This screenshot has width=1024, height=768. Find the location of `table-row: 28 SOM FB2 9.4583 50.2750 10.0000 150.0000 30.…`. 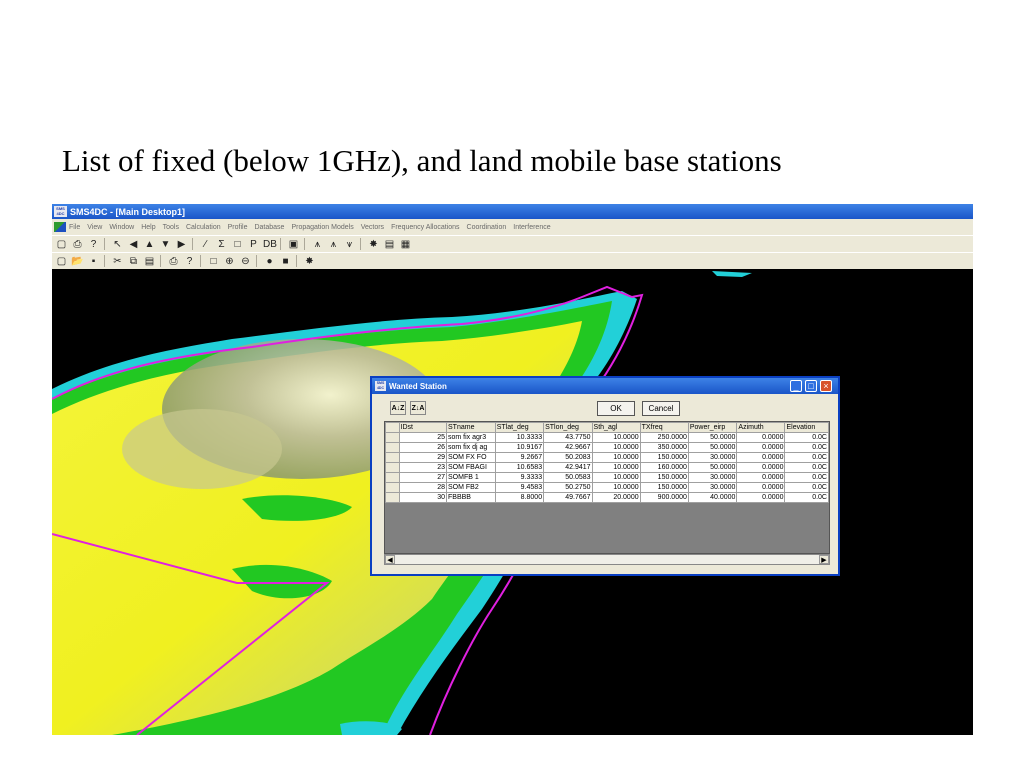

table-row: 28 SOM FB2 9.4583 50.2750 10.0000 150.0000 30.… is located at coordinates (607, 487).